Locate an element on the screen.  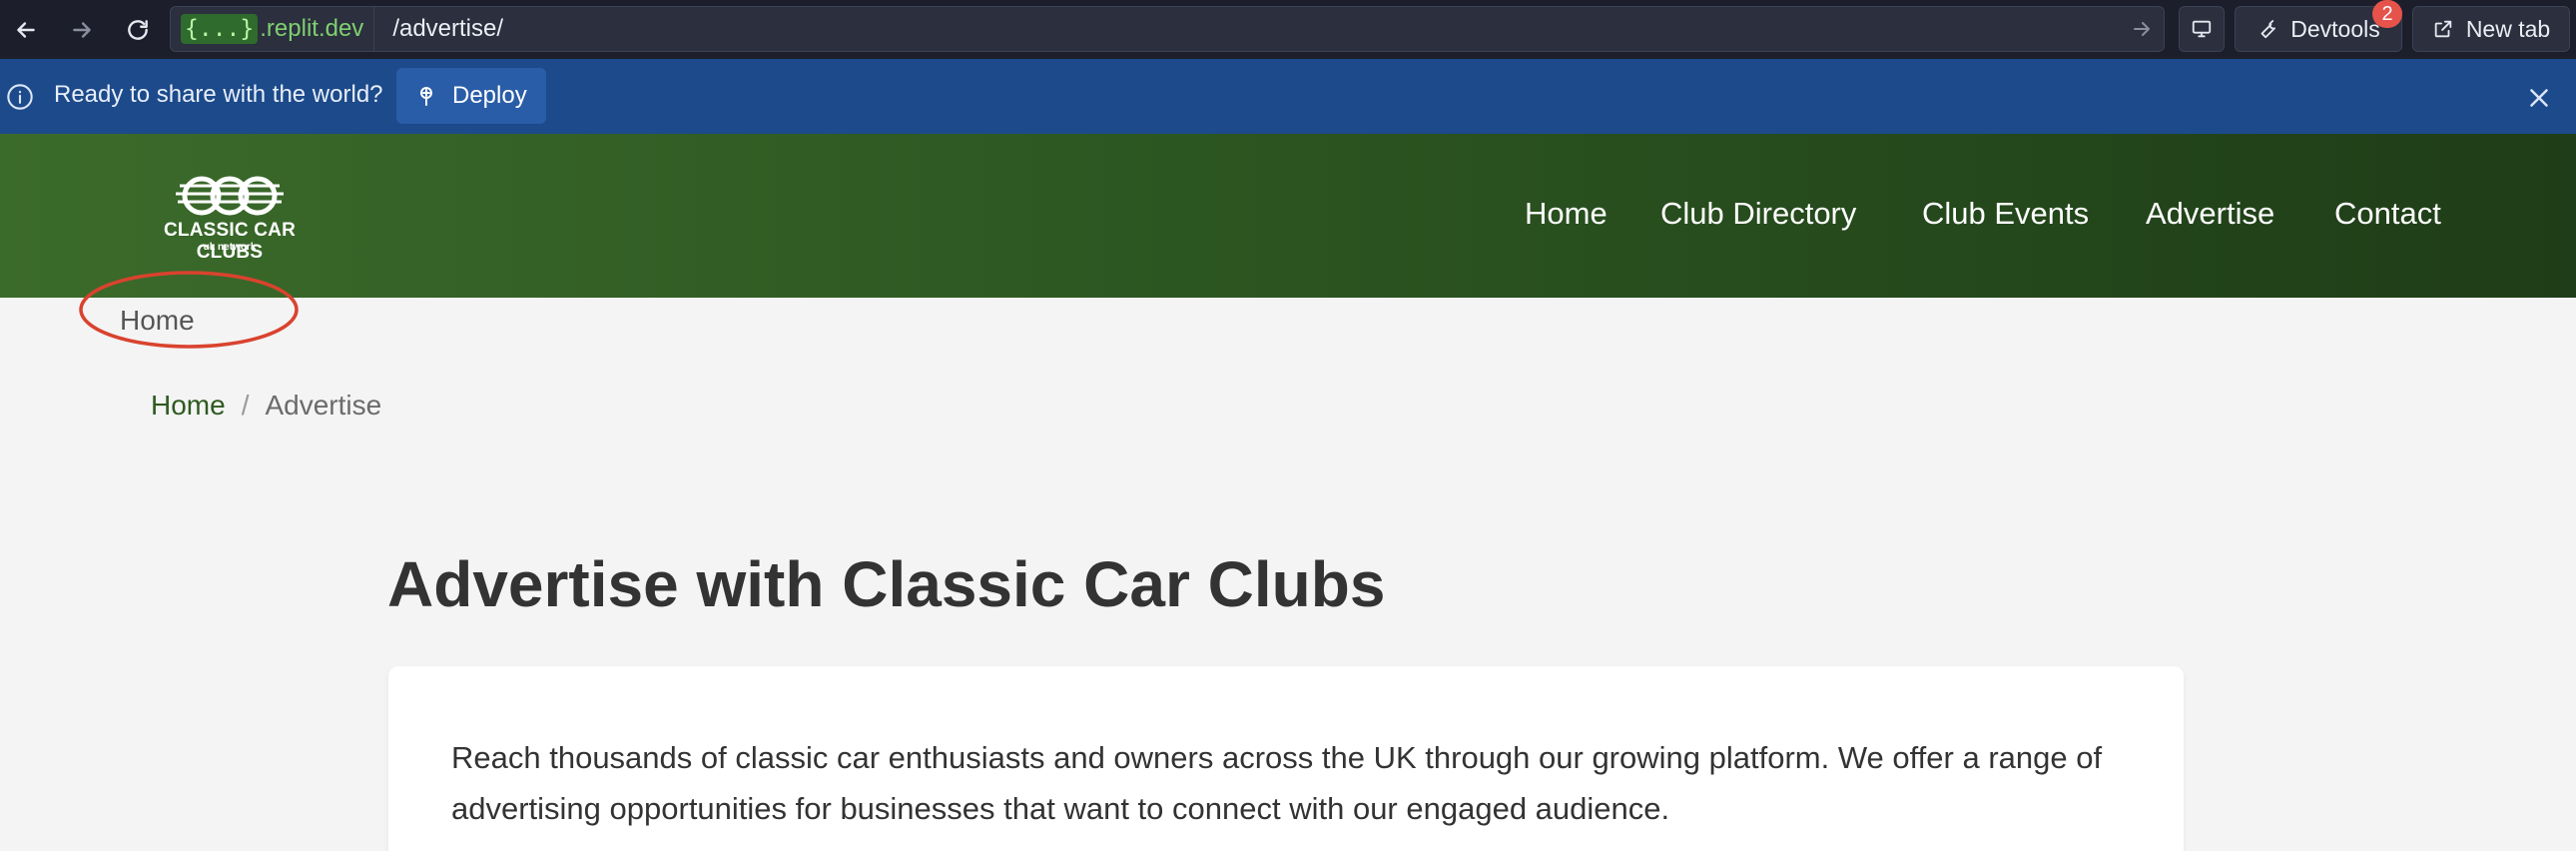
arrow-left-icon is located at coordinates (26, 30).